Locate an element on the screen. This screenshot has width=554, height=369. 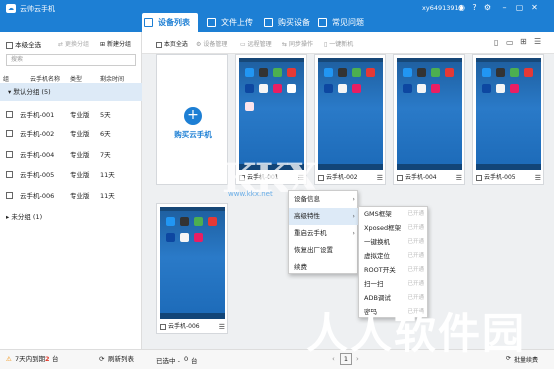
sync-button: ⇆ 同步操作 is located at coordinates (297, 43).